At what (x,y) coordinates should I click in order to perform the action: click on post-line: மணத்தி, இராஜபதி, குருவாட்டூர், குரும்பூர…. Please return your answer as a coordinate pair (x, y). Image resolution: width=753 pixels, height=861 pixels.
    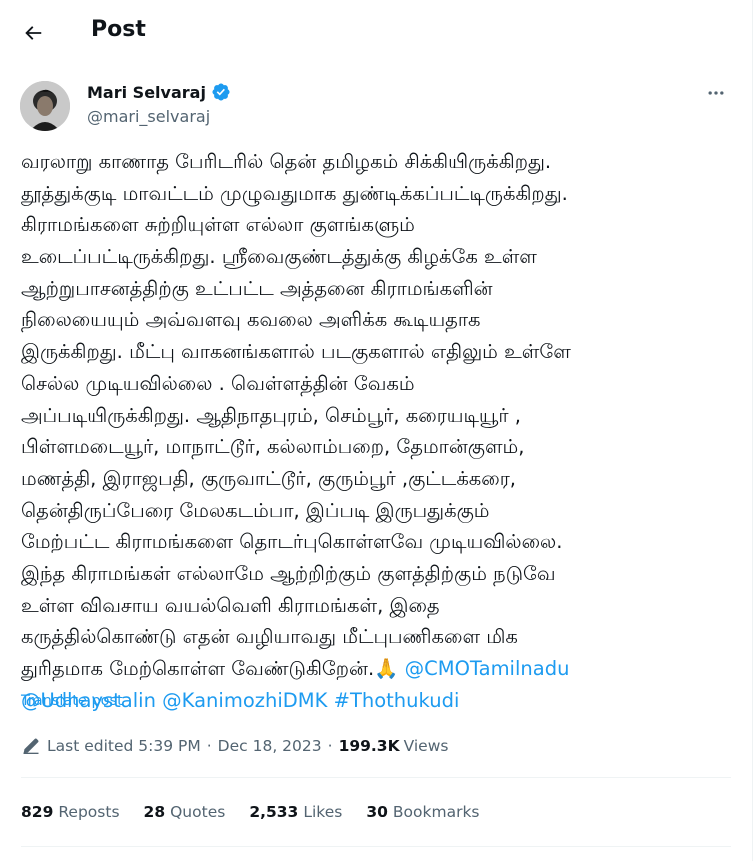
    Looking at the image, I should click on (268, 478).